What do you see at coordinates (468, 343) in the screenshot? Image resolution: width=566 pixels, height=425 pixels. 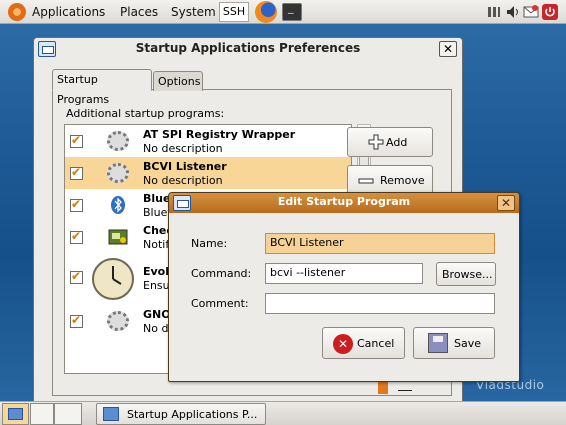 I see `save-button-label: Save` at bounding box center [468, 343].